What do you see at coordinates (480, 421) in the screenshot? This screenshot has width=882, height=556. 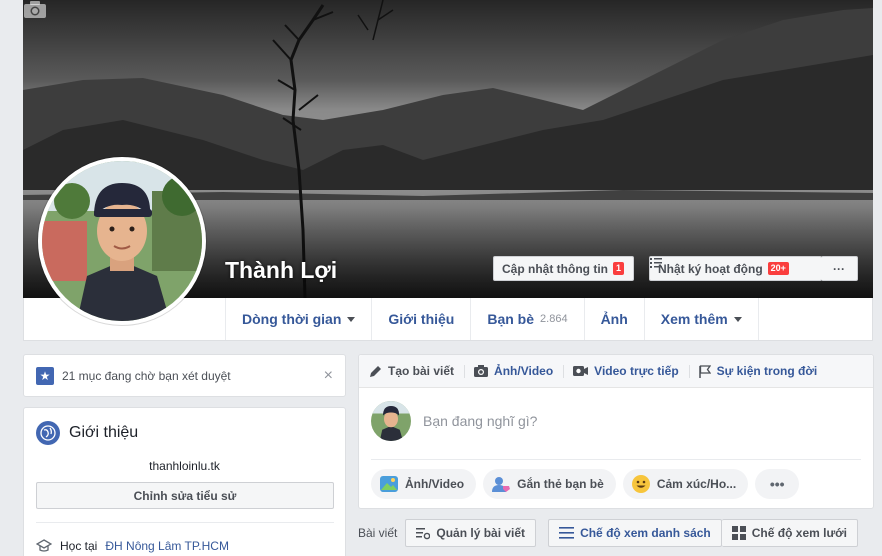 I see `composer-placeholder: Bạn đang nghĩ gì?` at bounding box center [480, 421].